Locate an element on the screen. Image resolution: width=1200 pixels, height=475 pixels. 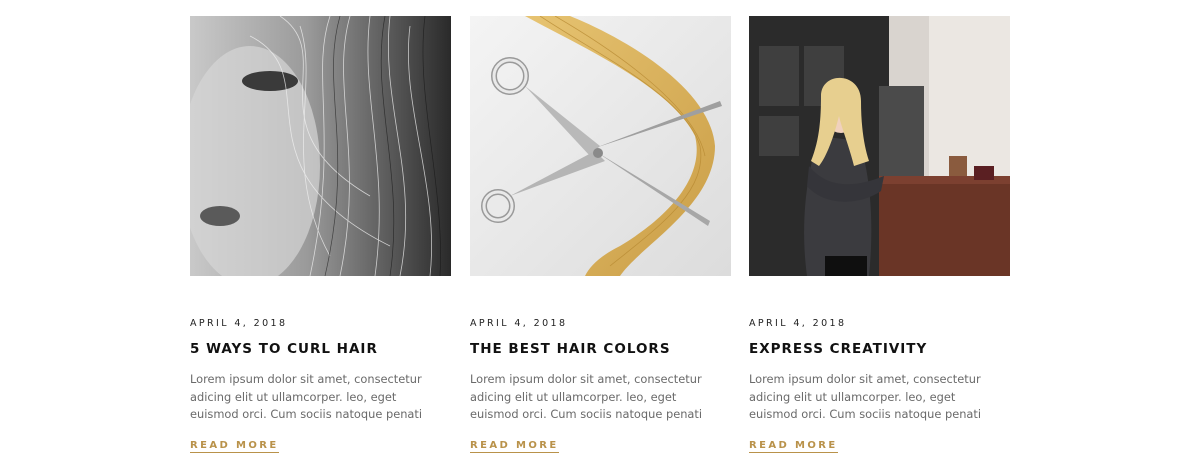
post-title: 5 WAYS TO CURL HAIR is located at coordinates (320, 349).